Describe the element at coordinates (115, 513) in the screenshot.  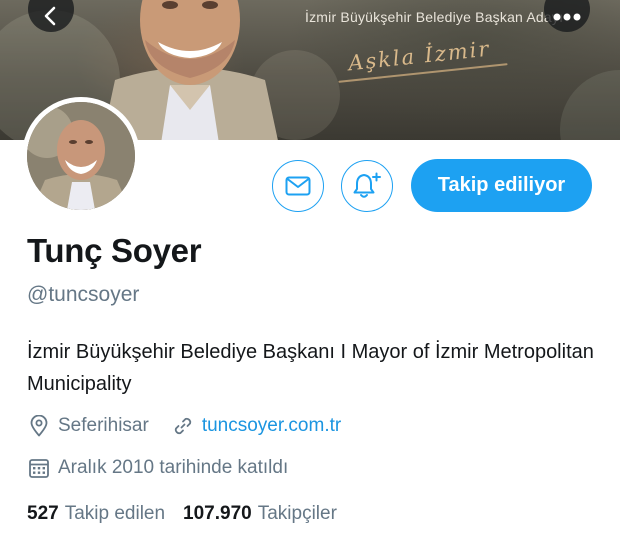
I see `following-label: Takip edilen` at that location.